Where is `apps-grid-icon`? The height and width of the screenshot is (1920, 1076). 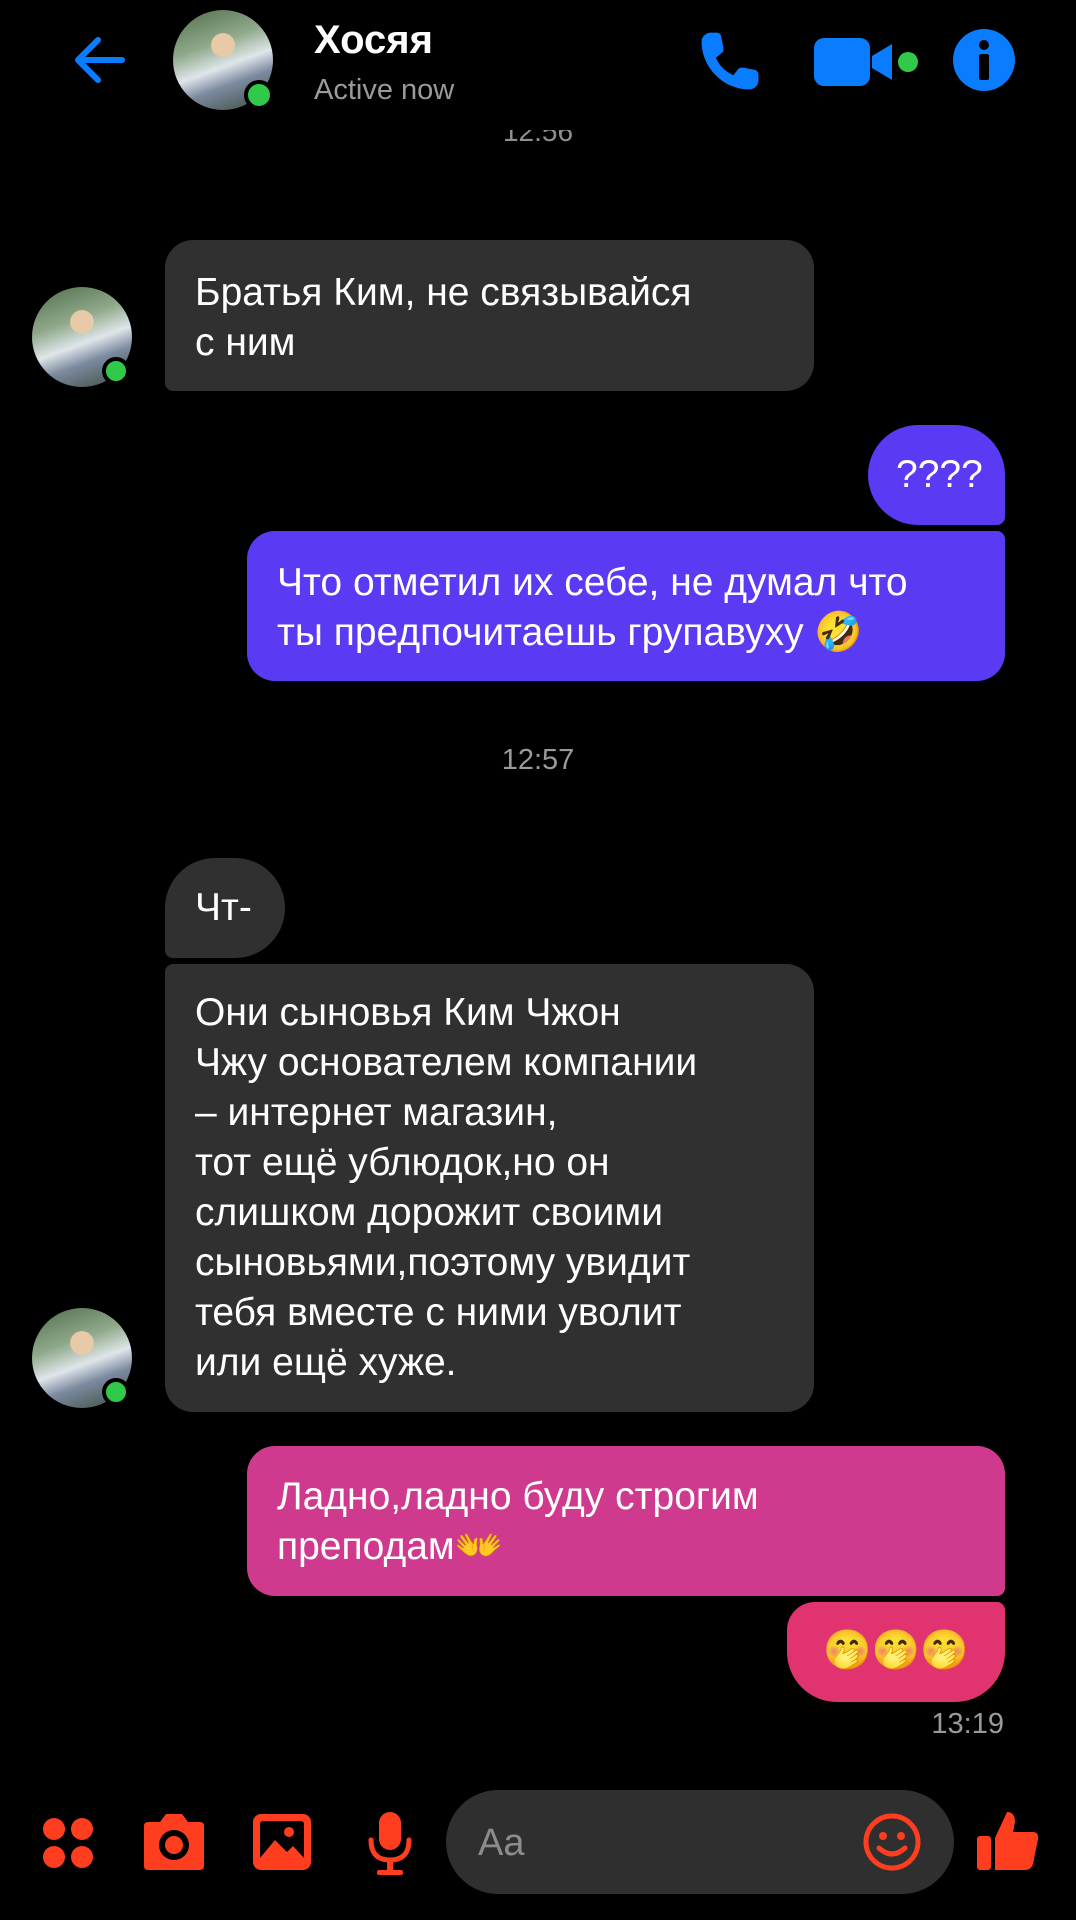 apps-grid-icon is located at coordinates (68, 1843).